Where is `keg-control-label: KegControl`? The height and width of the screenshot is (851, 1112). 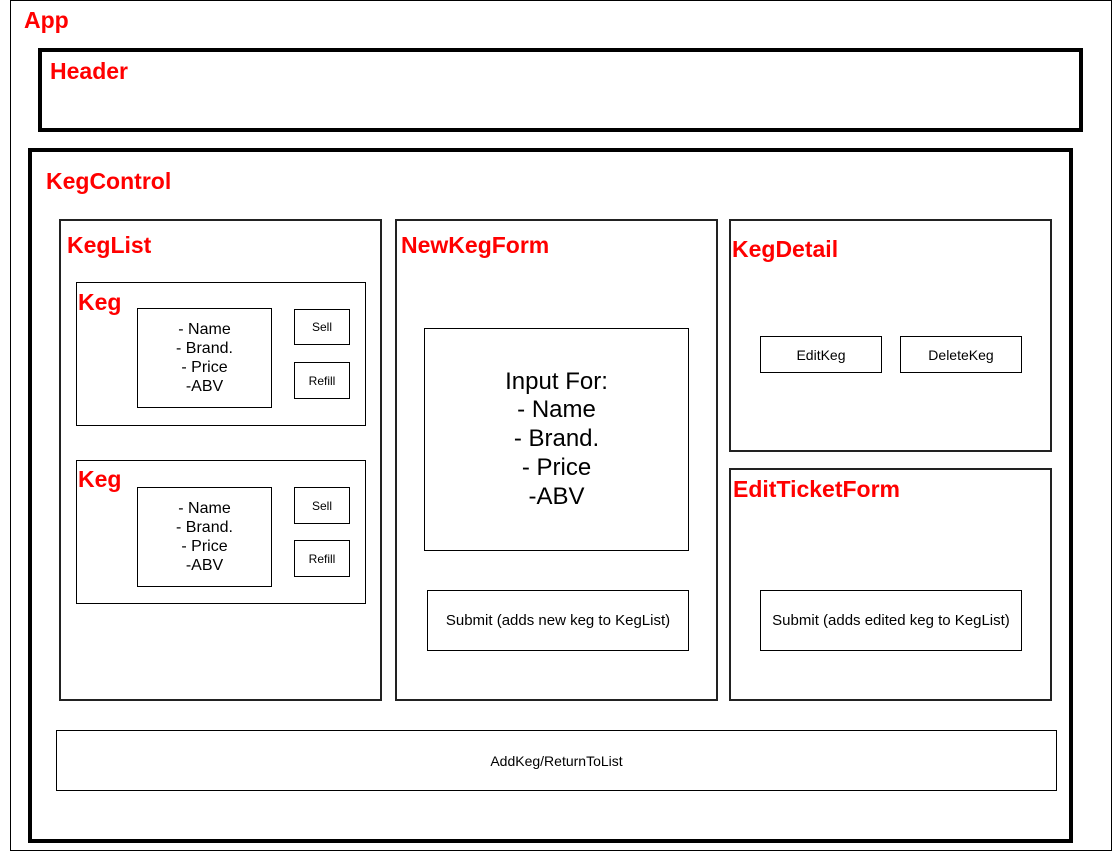
keg-control-label: KegControl is located at coordinates (109, 181).